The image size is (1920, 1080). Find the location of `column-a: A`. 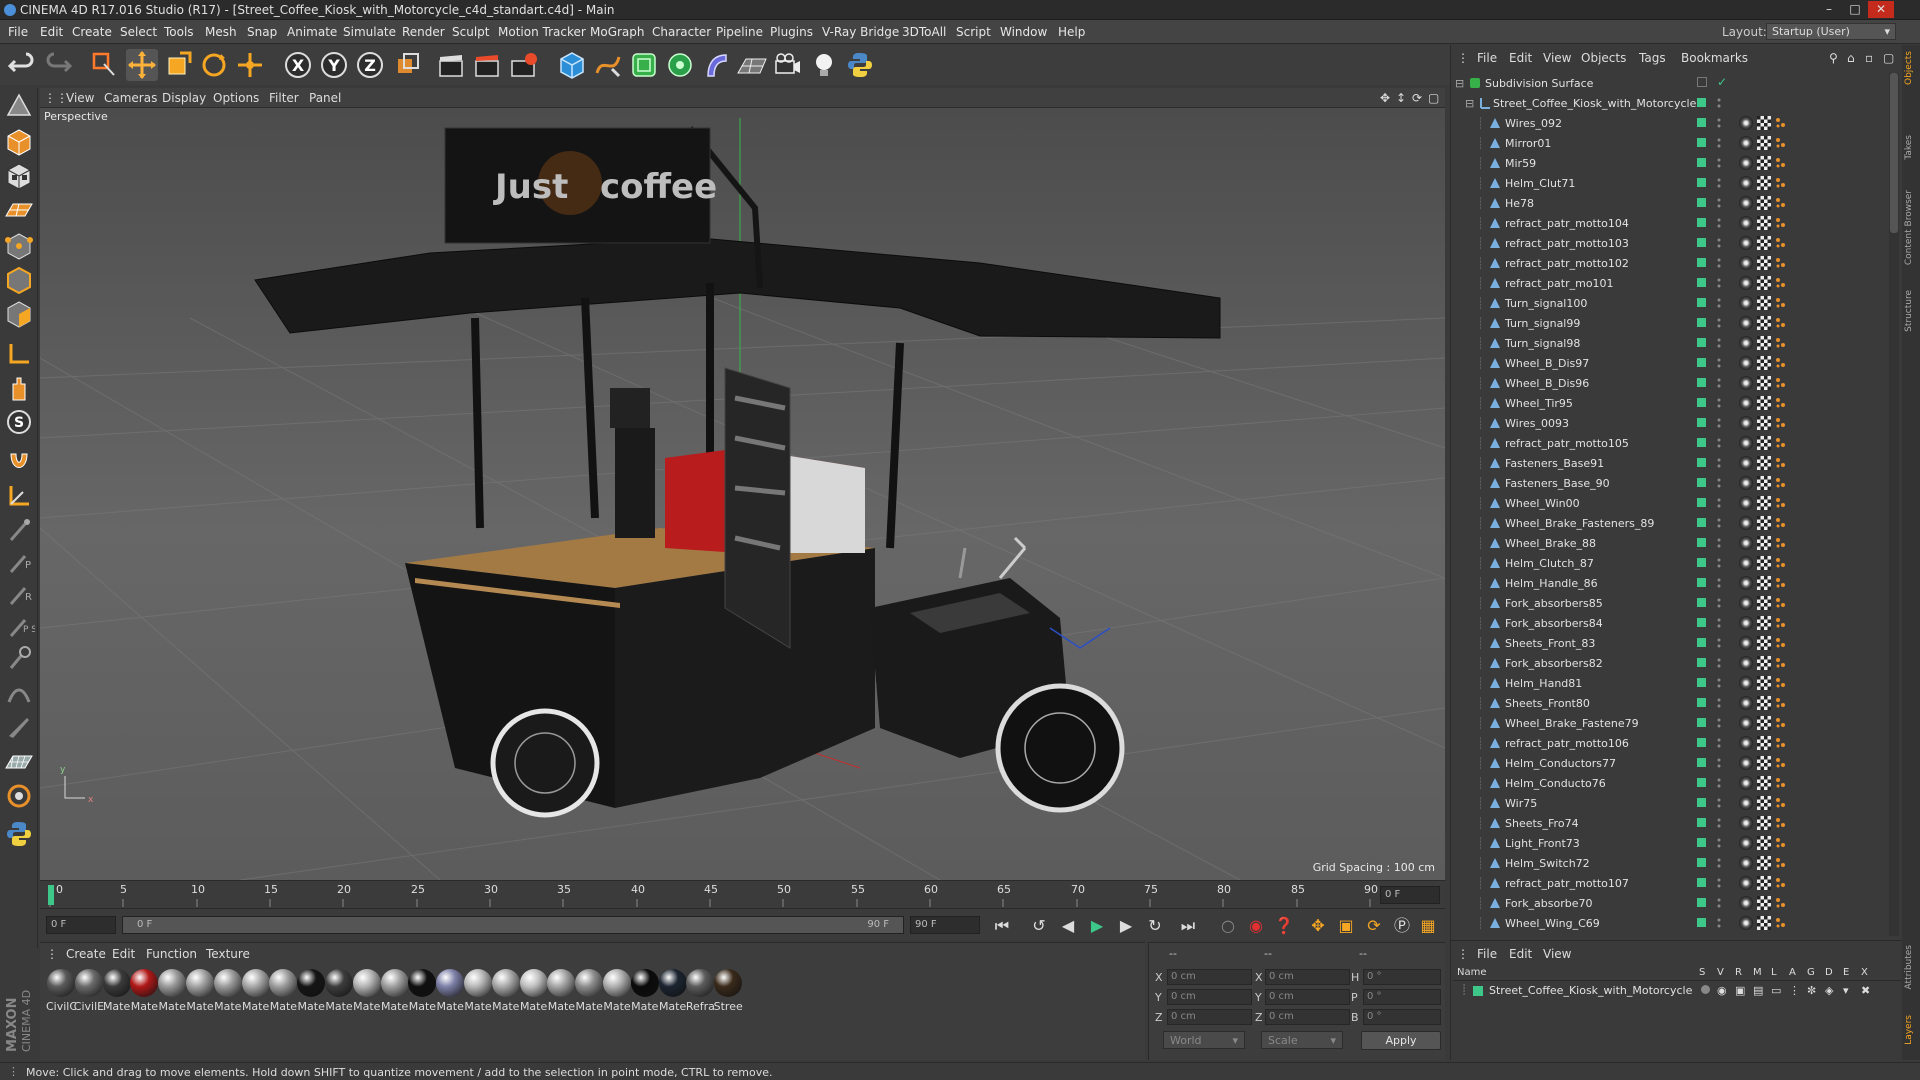

column-a: A is located at coordinates (1792, 972).